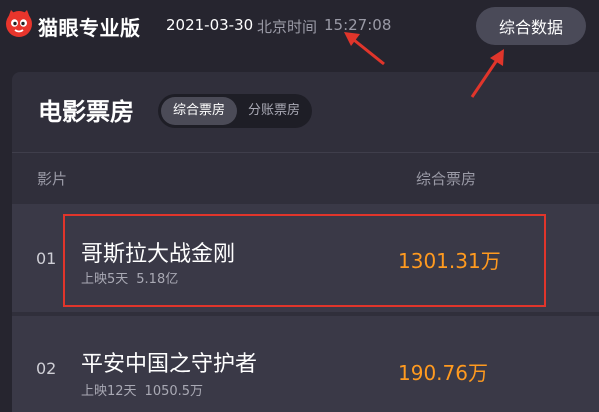 The image size is (599, 412). I want to click on brand-name: 猫眼专业版, so click(89, 28).